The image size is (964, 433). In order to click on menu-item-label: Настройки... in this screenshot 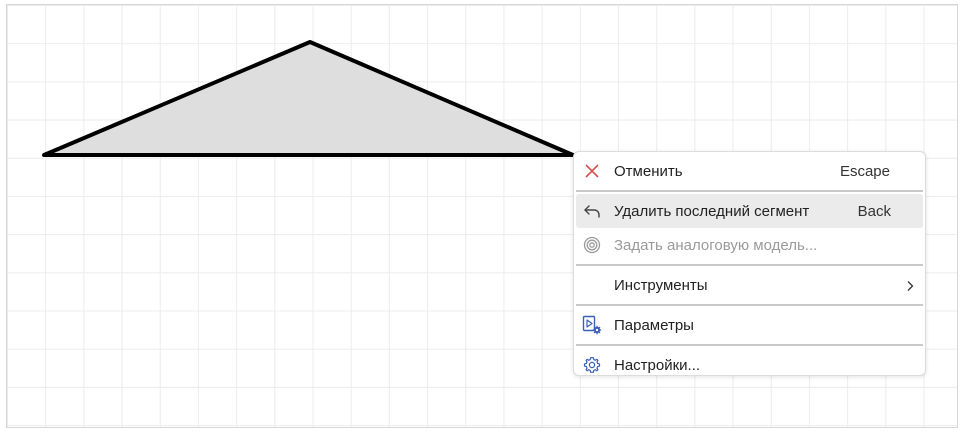, I will do `click(657, 365)`.